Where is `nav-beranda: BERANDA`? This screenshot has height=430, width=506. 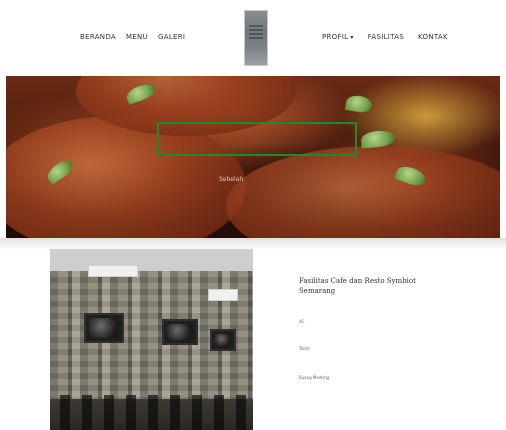
nav-beranda: BERANDA is located at coordinates (98, 37).